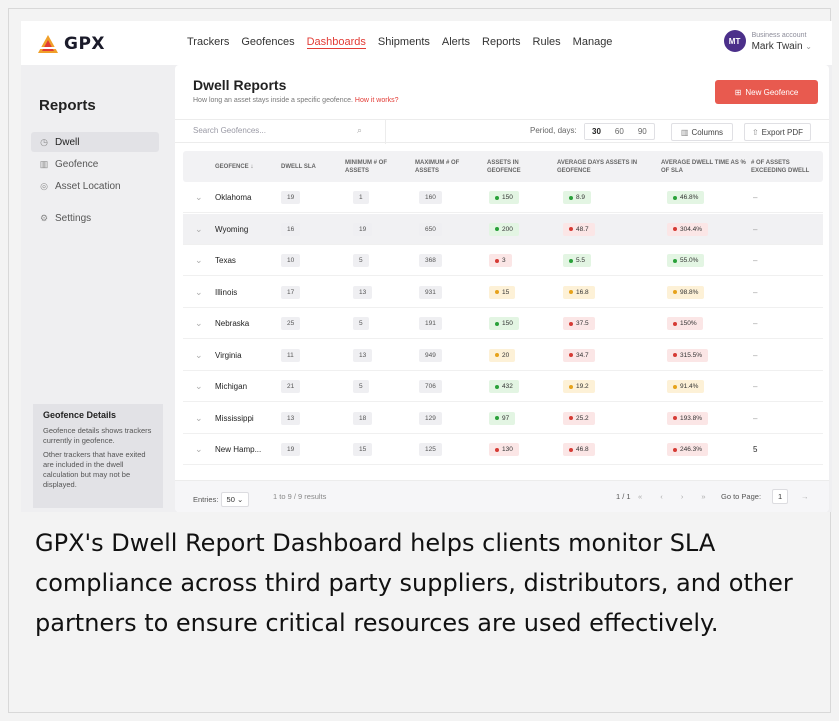  I want to click on period-selector: 30 60 90, so click(619, 131).